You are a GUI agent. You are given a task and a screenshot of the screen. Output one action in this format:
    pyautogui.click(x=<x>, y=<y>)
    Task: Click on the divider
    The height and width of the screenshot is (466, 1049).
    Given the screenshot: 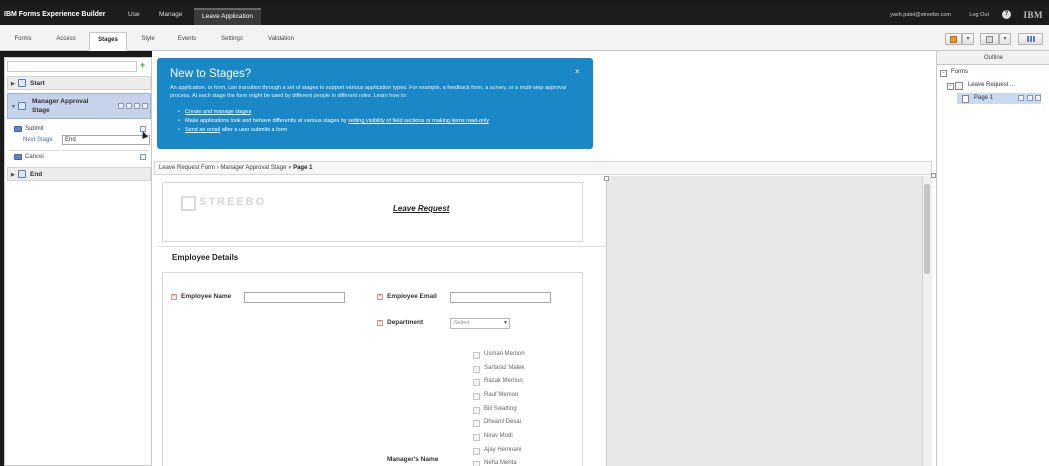 What is the action you would take?
    pyautogui.click(x=382, y=246)
    